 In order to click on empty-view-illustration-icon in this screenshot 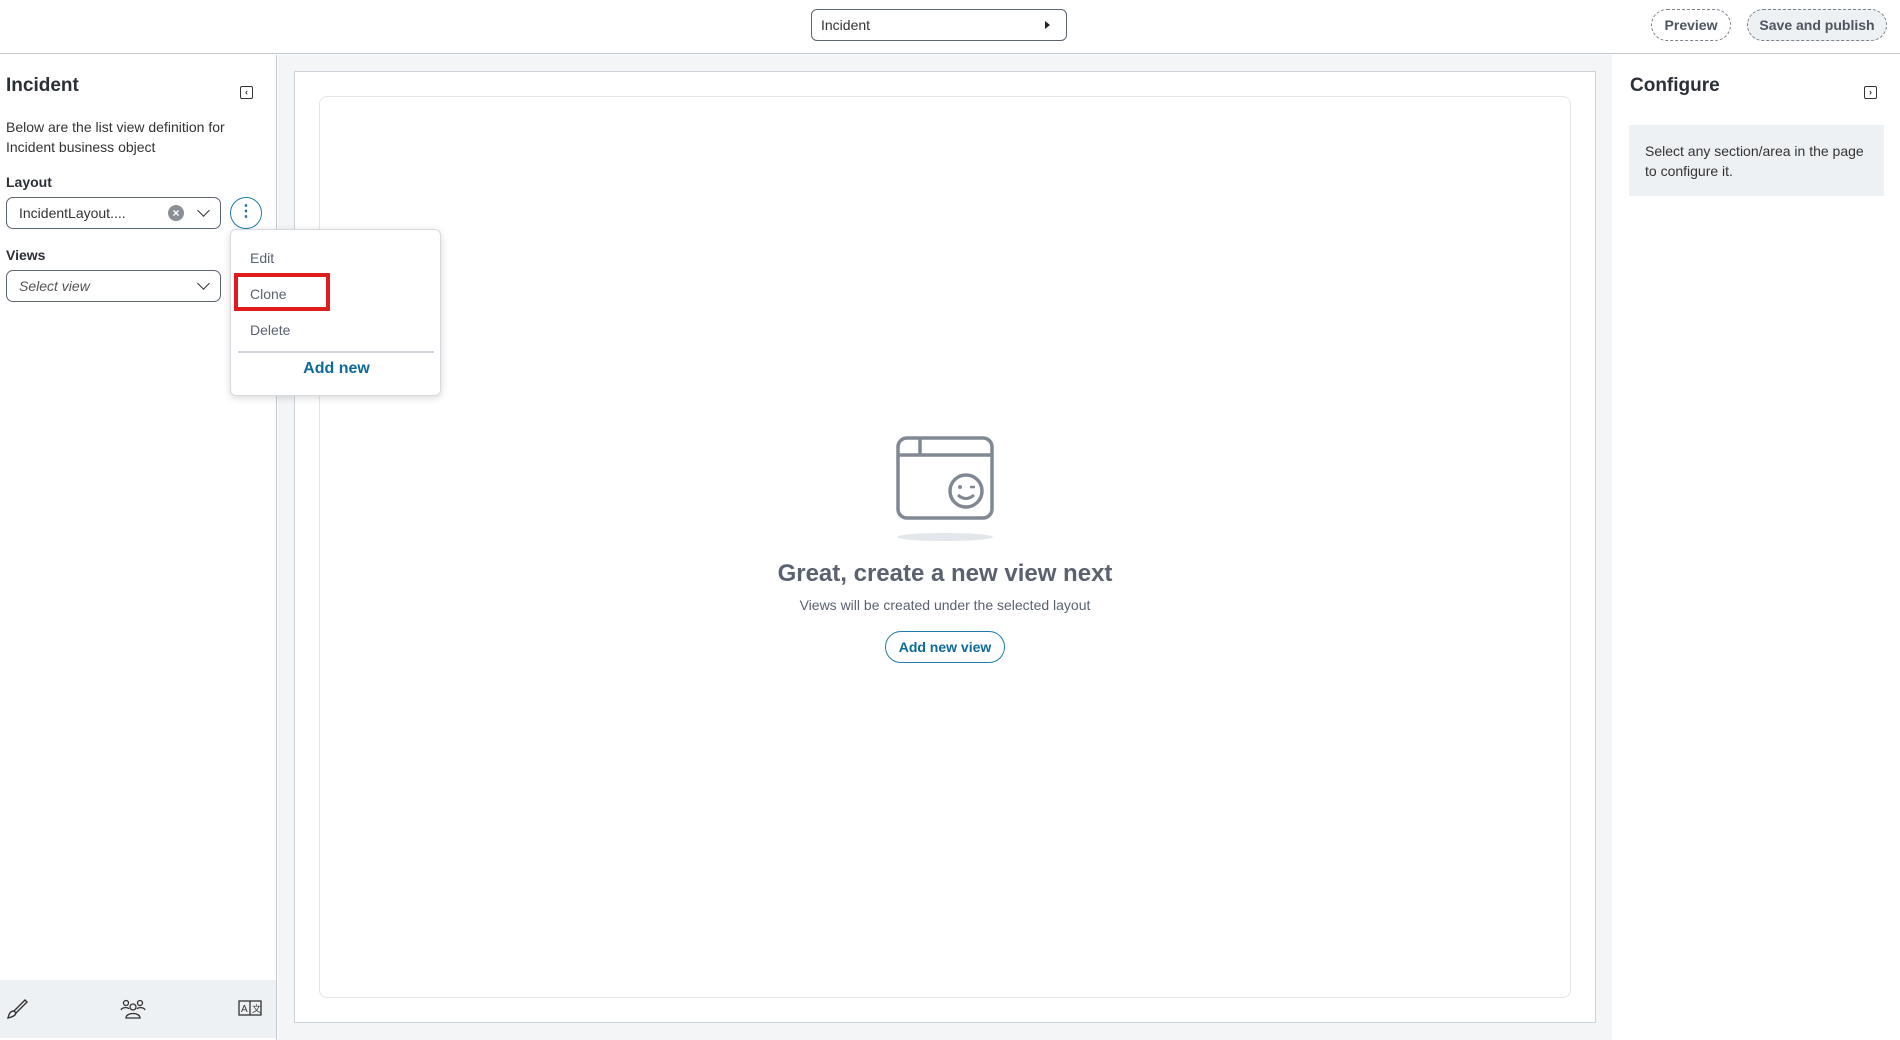, I will do `click(945, 488)`.